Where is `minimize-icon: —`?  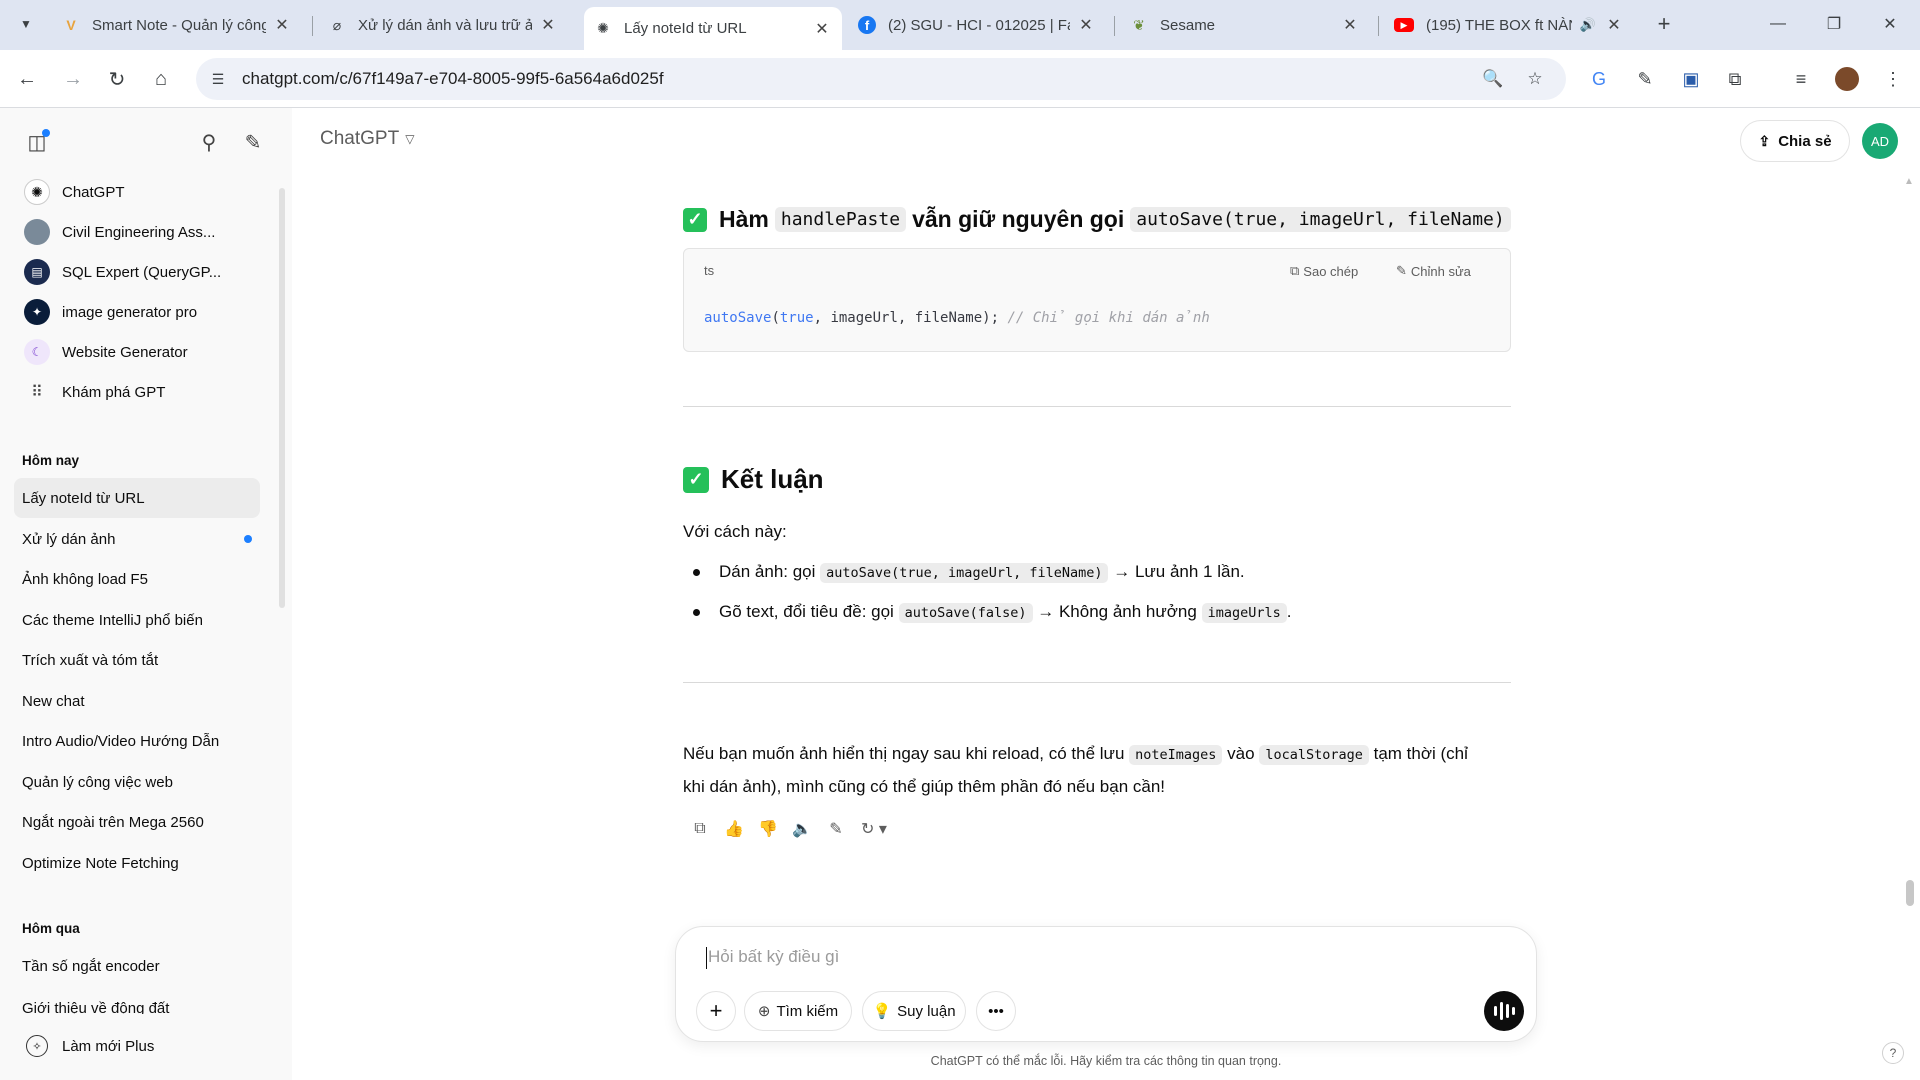 minimize-icon: — is located at coordinates (1778, 24).